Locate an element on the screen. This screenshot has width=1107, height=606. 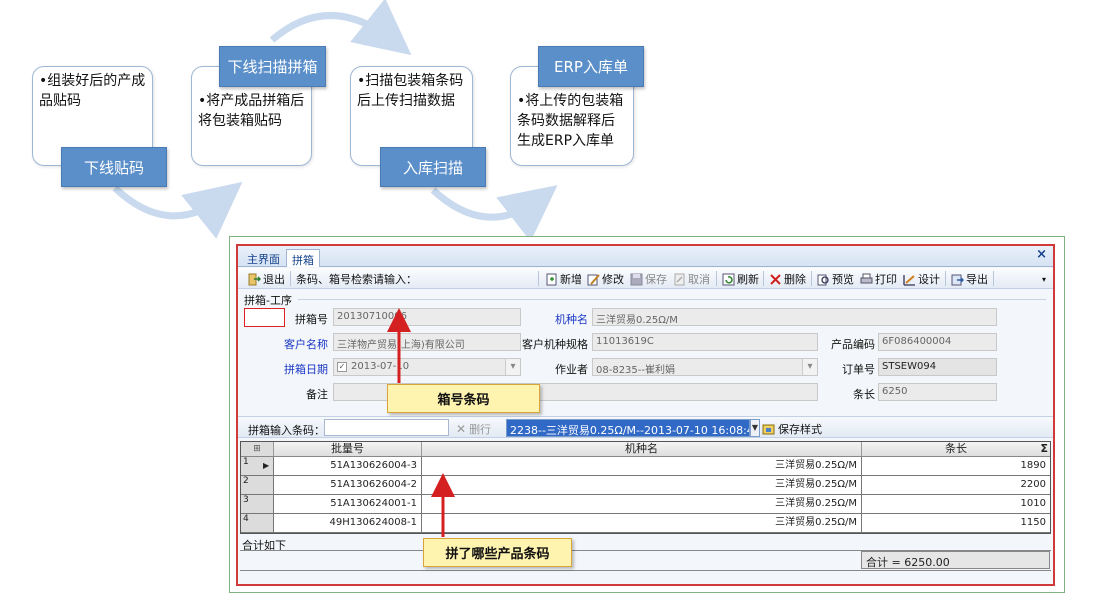
callout-product-barcodes: 拼了哪些产品条码 is located at coordinates (497, 552).